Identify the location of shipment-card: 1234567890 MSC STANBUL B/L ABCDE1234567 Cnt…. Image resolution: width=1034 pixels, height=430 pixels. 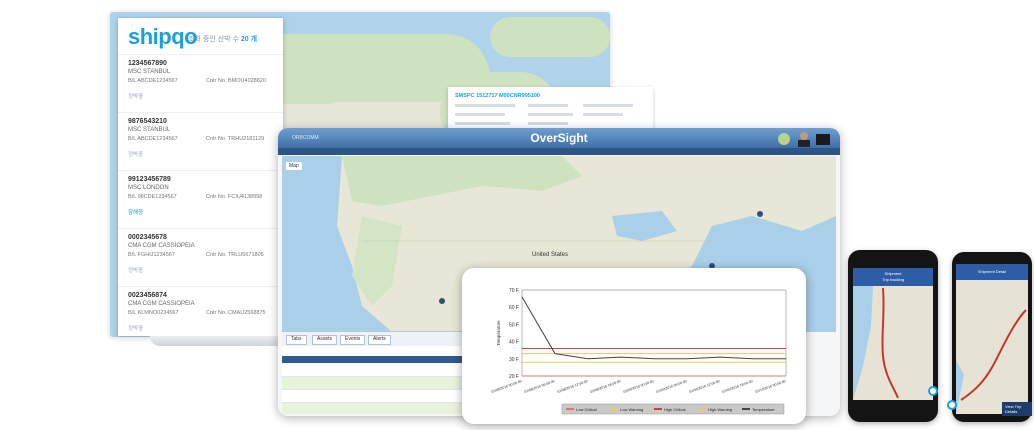
(200, 83).